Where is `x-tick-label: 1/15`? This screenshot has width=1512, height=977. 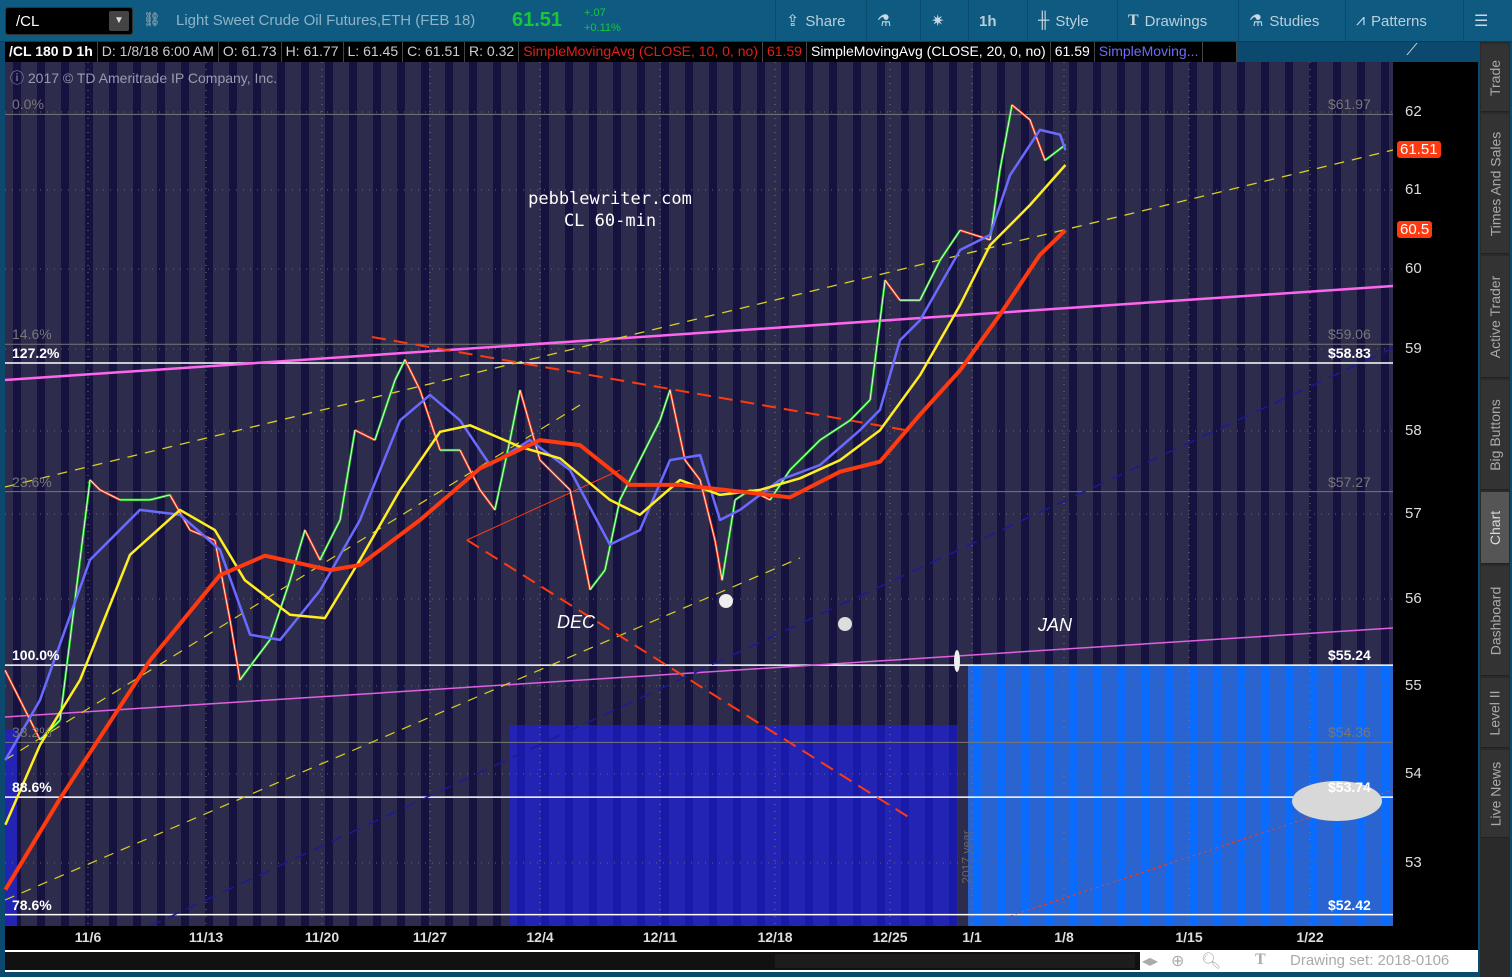
x-tick-label: 1/15 is located at coordinates (1189, 937).